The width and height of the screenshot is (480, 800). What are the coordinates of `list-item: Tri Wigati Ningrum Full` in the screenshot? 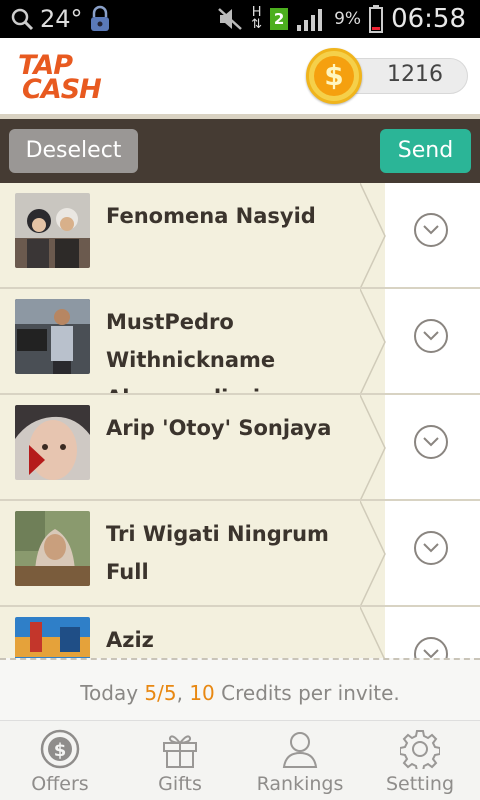 It's located at (240, 554).